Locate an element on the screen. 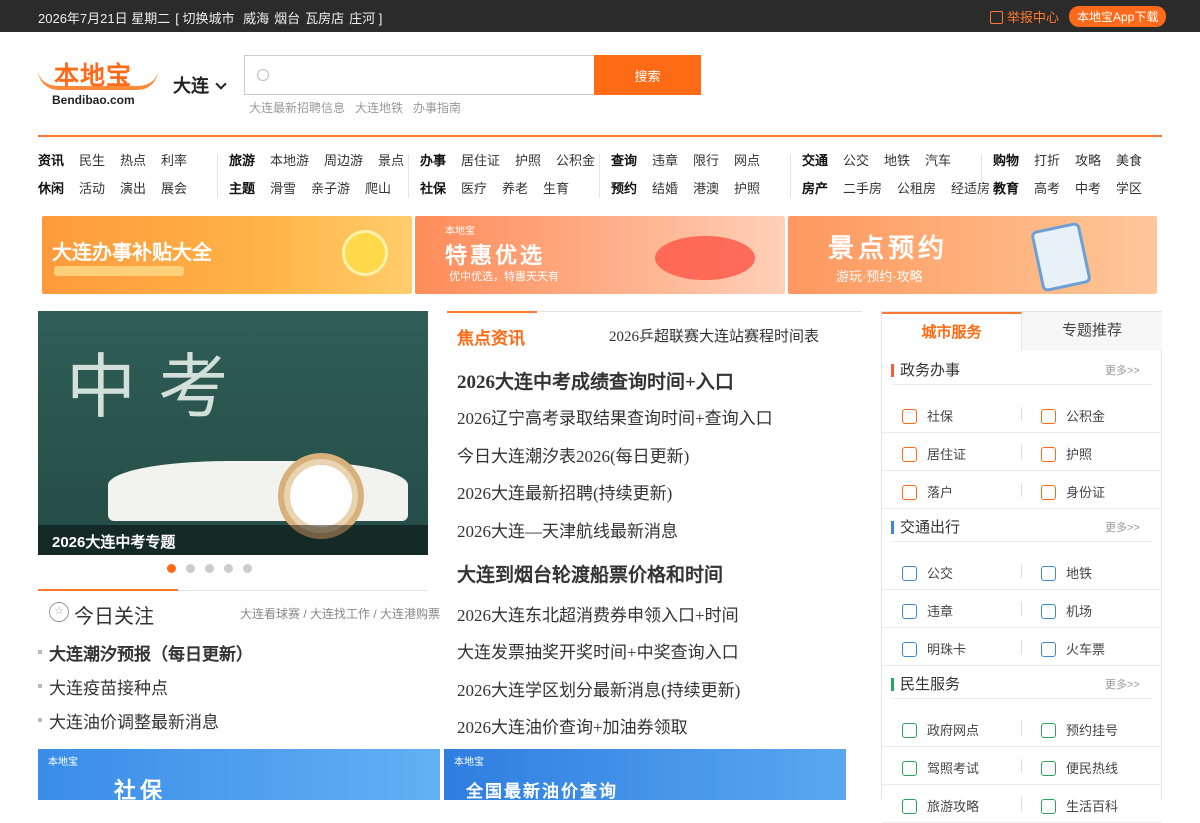 The width and height of the screenshot is (1200, 823). hotword-link: 办事指南 is located at coordinates (437, 108).